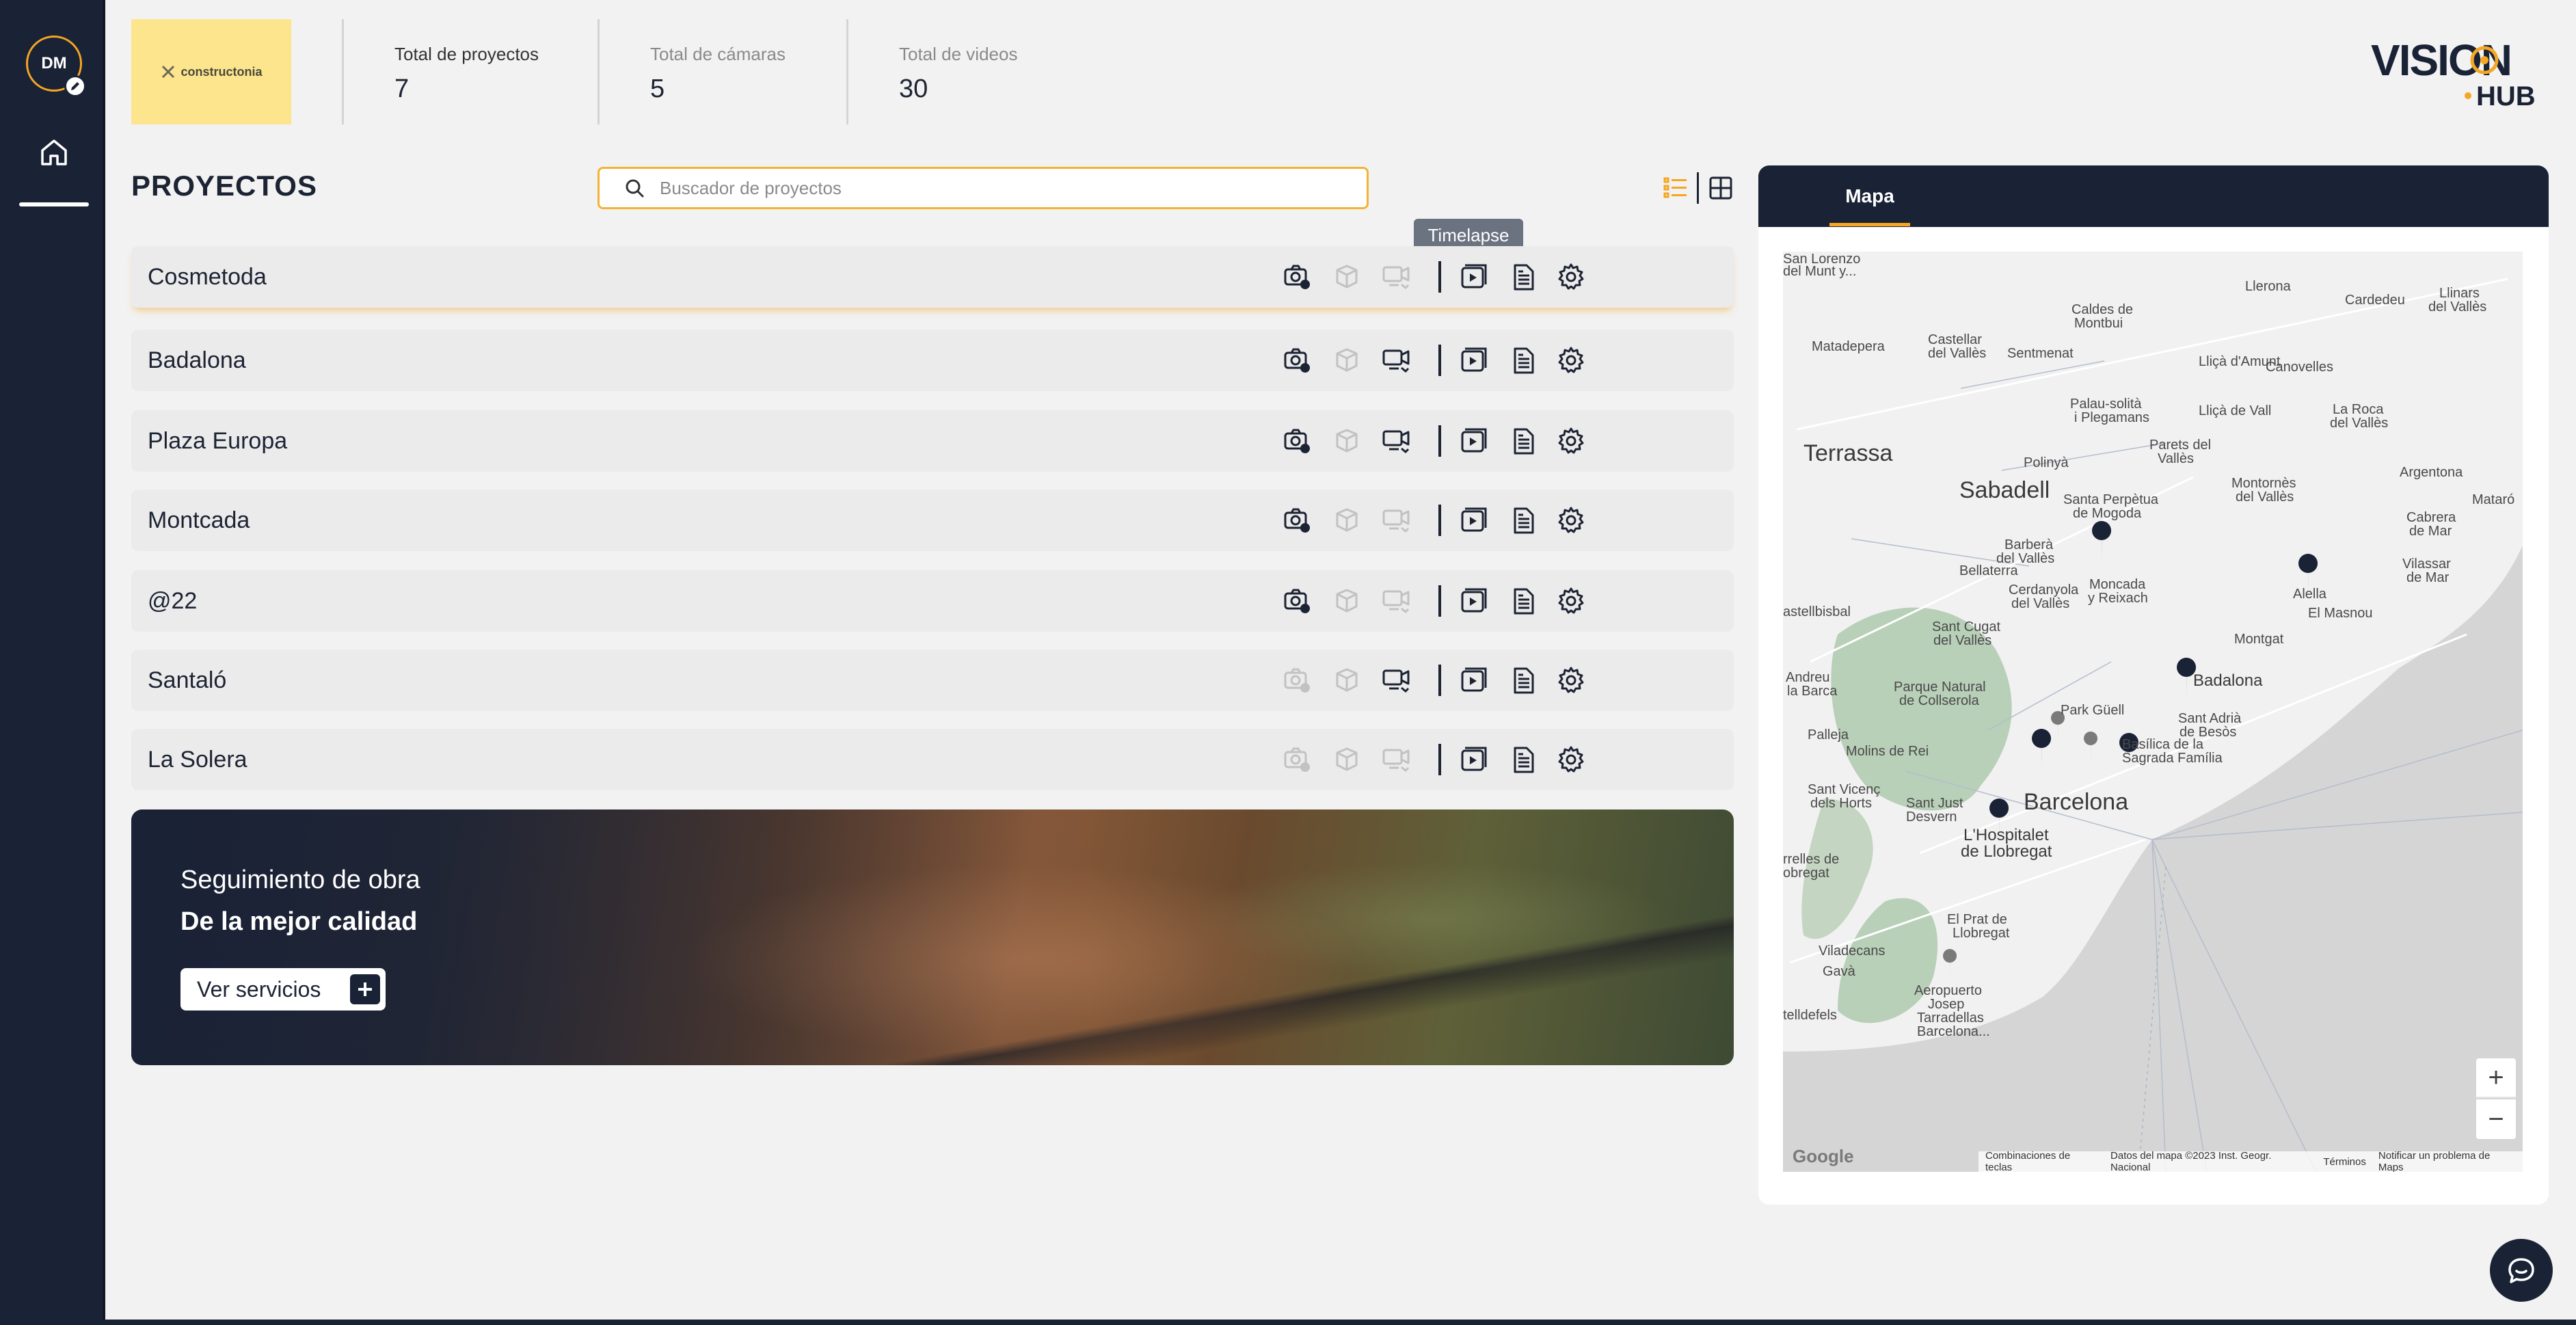 This screenshot has height=1325, width=2576. Describe the element at coordinates (54, 63) in the screenshot. I see `user-initials: DM` at that location.